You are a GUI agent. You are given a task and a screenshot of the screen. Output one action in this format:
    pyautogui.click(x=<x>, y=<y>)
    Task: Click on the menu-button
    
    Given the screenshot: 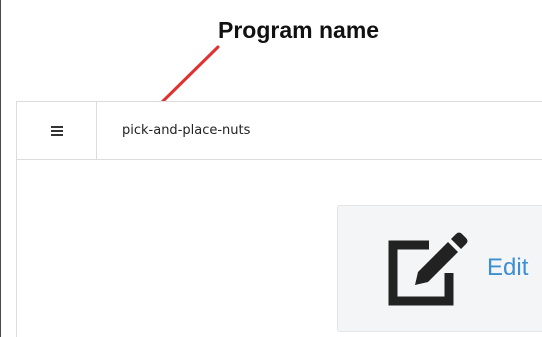 What is the action you would take?
    pyautogui.click(x=57, y=130)
    